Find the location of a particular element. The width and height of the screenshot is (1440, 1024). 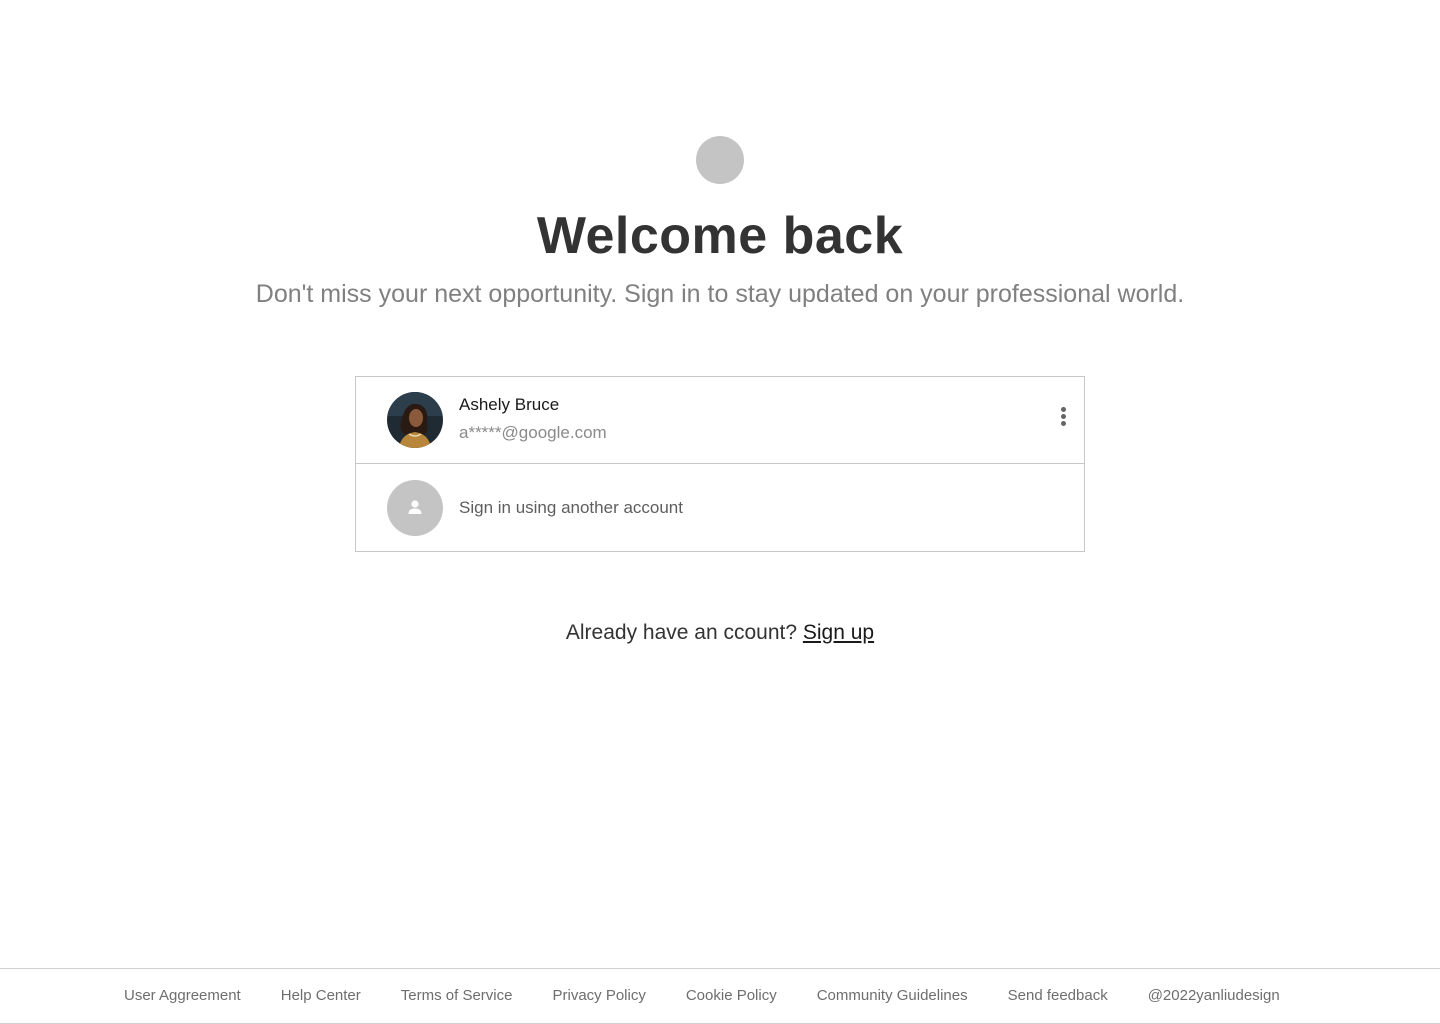

account-name: Ashely Bruce is located at coordinates (509, 404).